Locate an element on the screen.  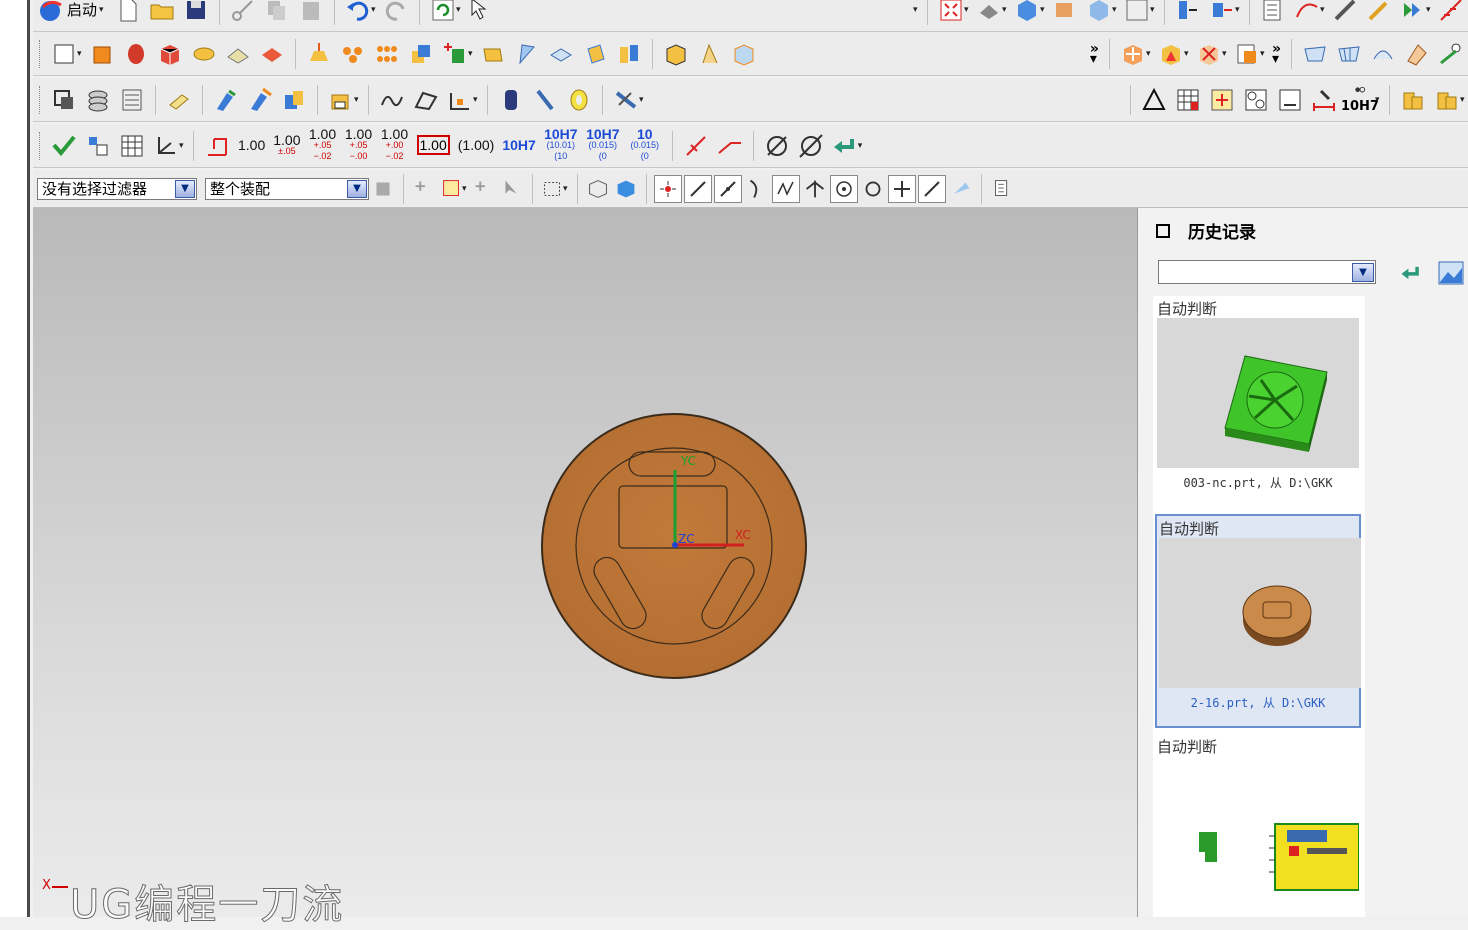
ordinate-button is located at coordinates (217, 146).